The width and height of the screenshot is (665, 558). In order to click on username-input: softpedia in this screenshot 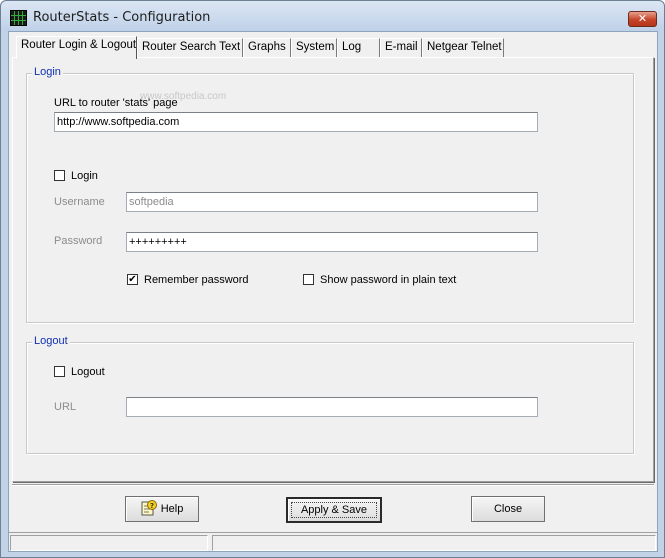, I will do `click(332, 202)`.